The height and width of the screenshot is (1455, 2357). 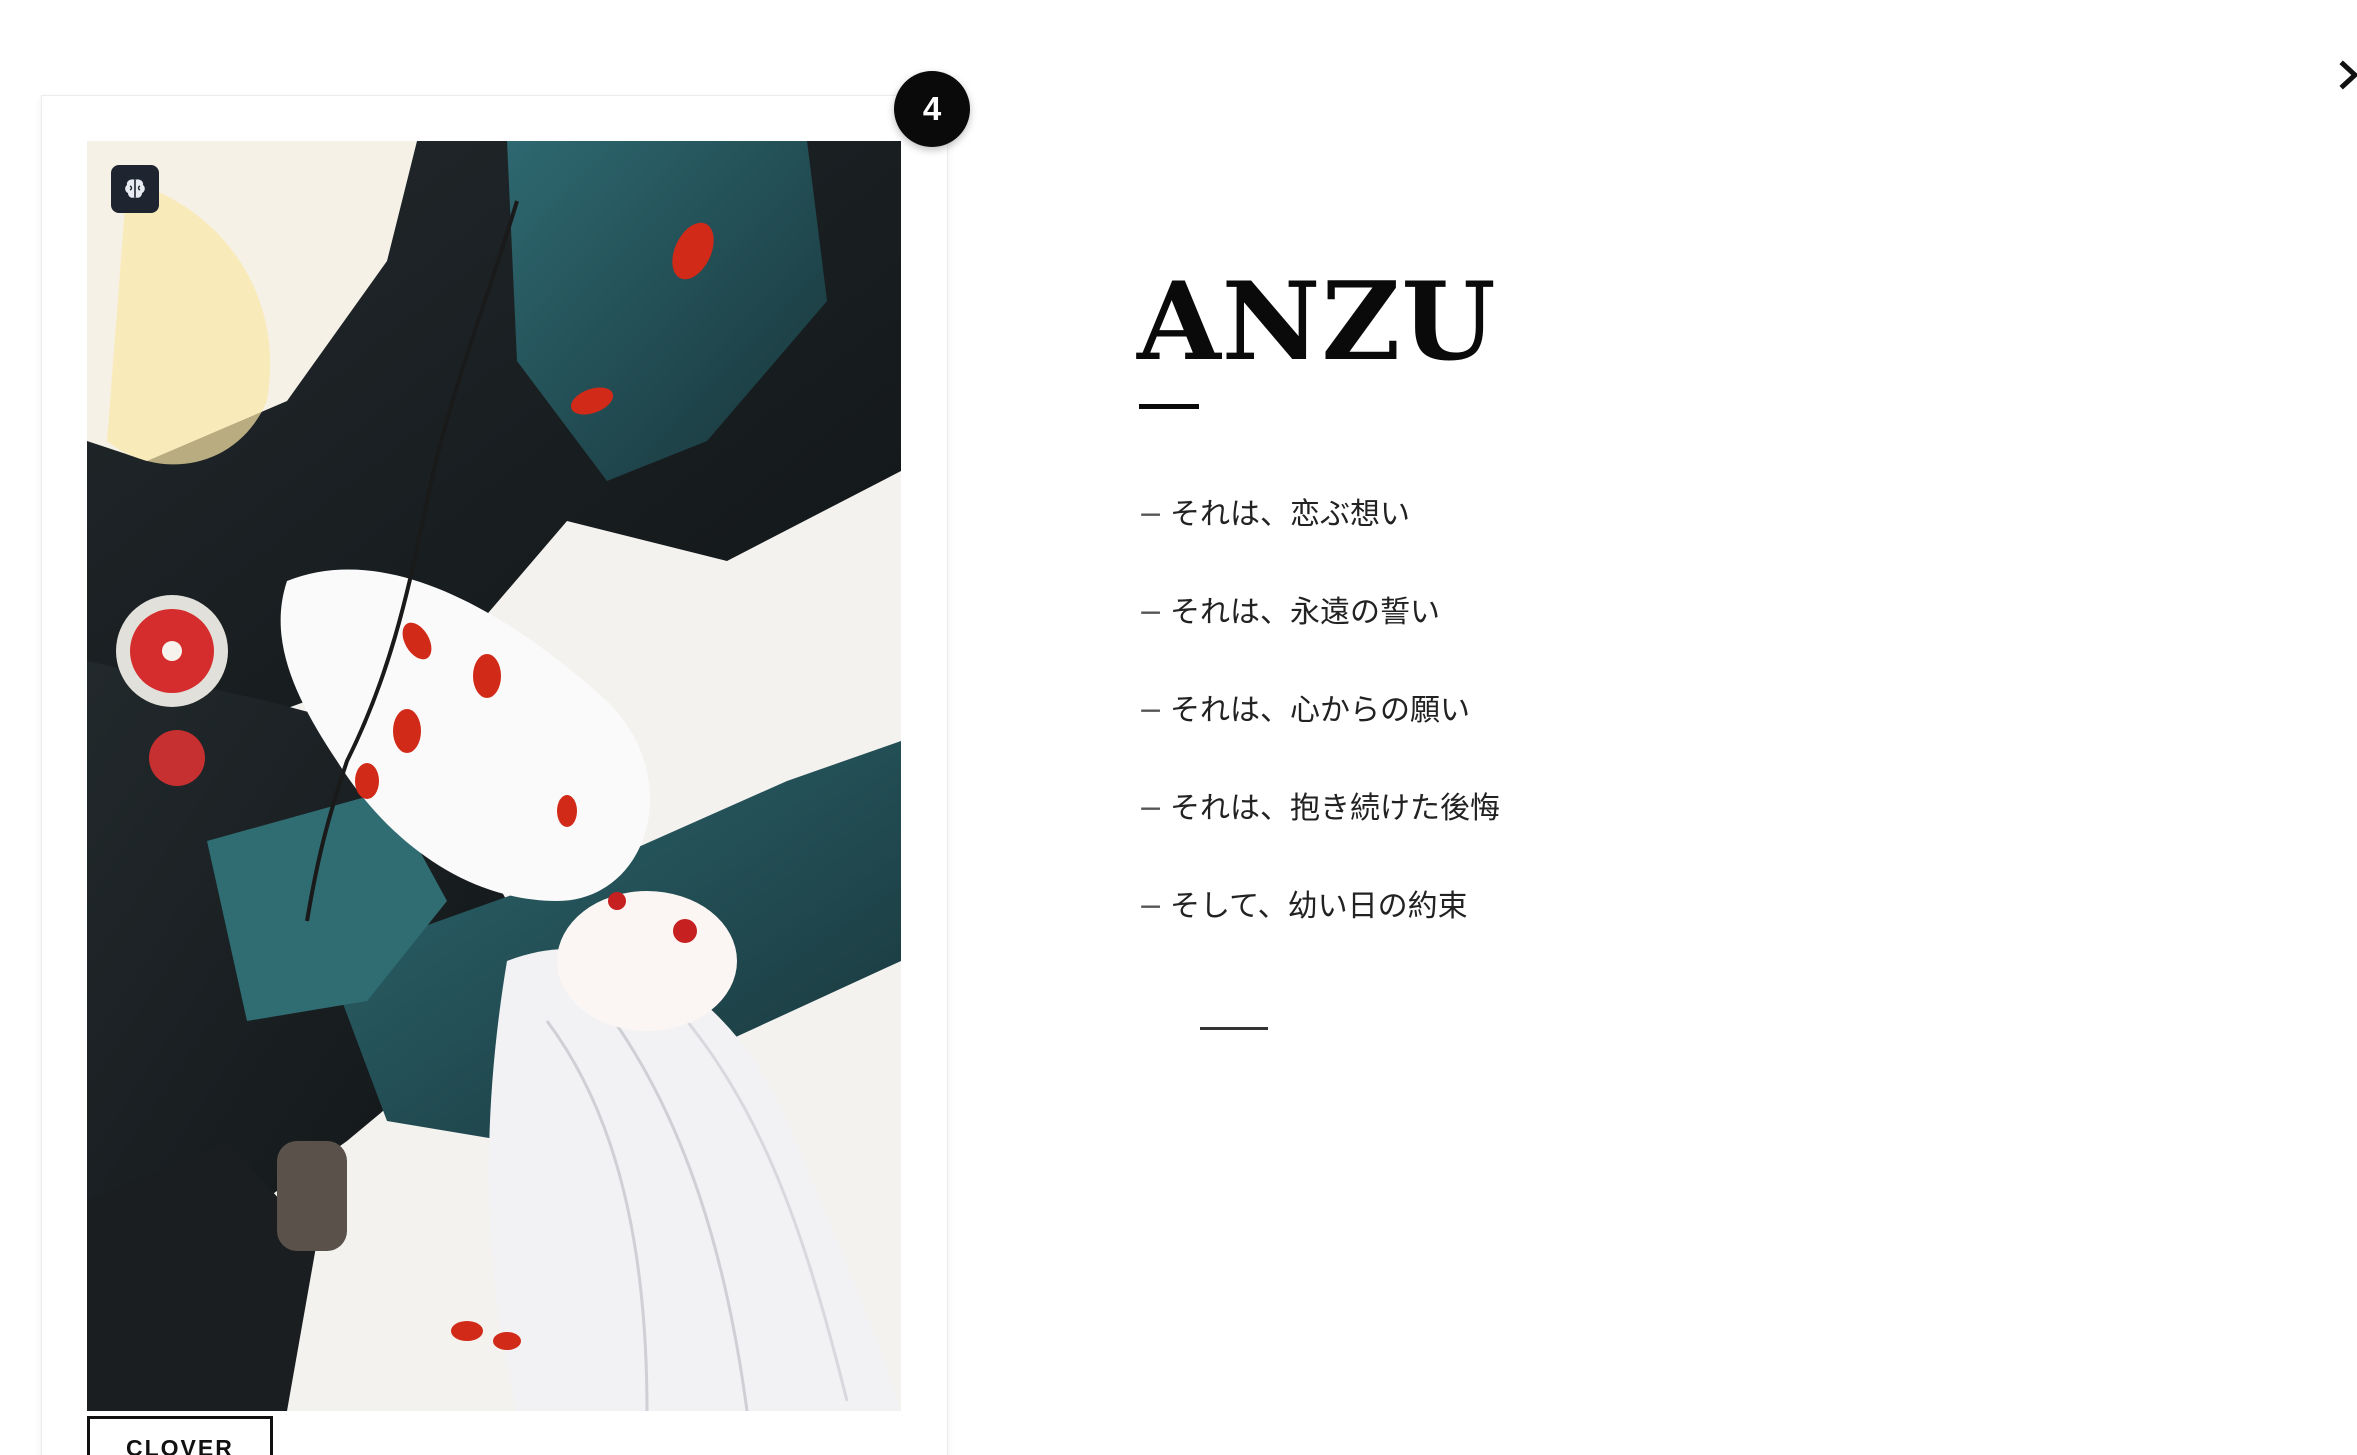 What do you see at coordinates (1319, 534) in the screenshot?
I see `poem-line: − それは、恋ぶ想い` at bounding box center [1319, 534].